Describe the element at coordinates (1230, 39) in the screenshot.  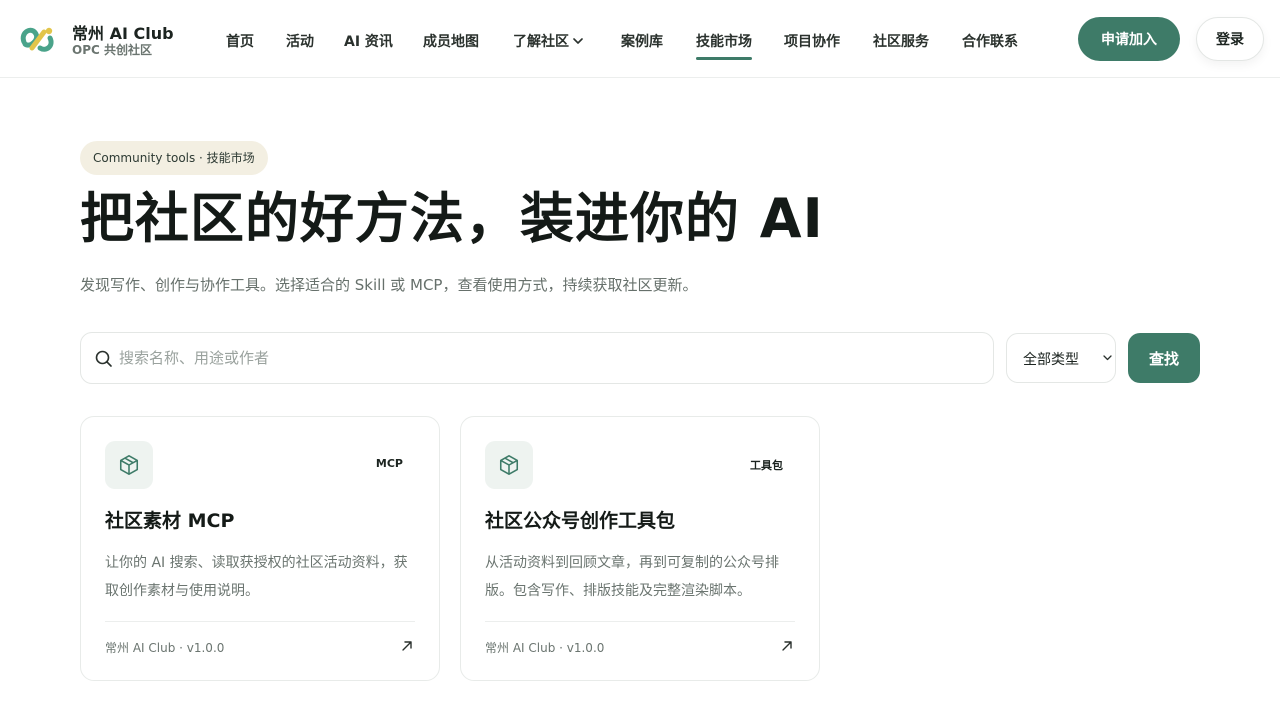
I see `login-button: 登录` at that location.